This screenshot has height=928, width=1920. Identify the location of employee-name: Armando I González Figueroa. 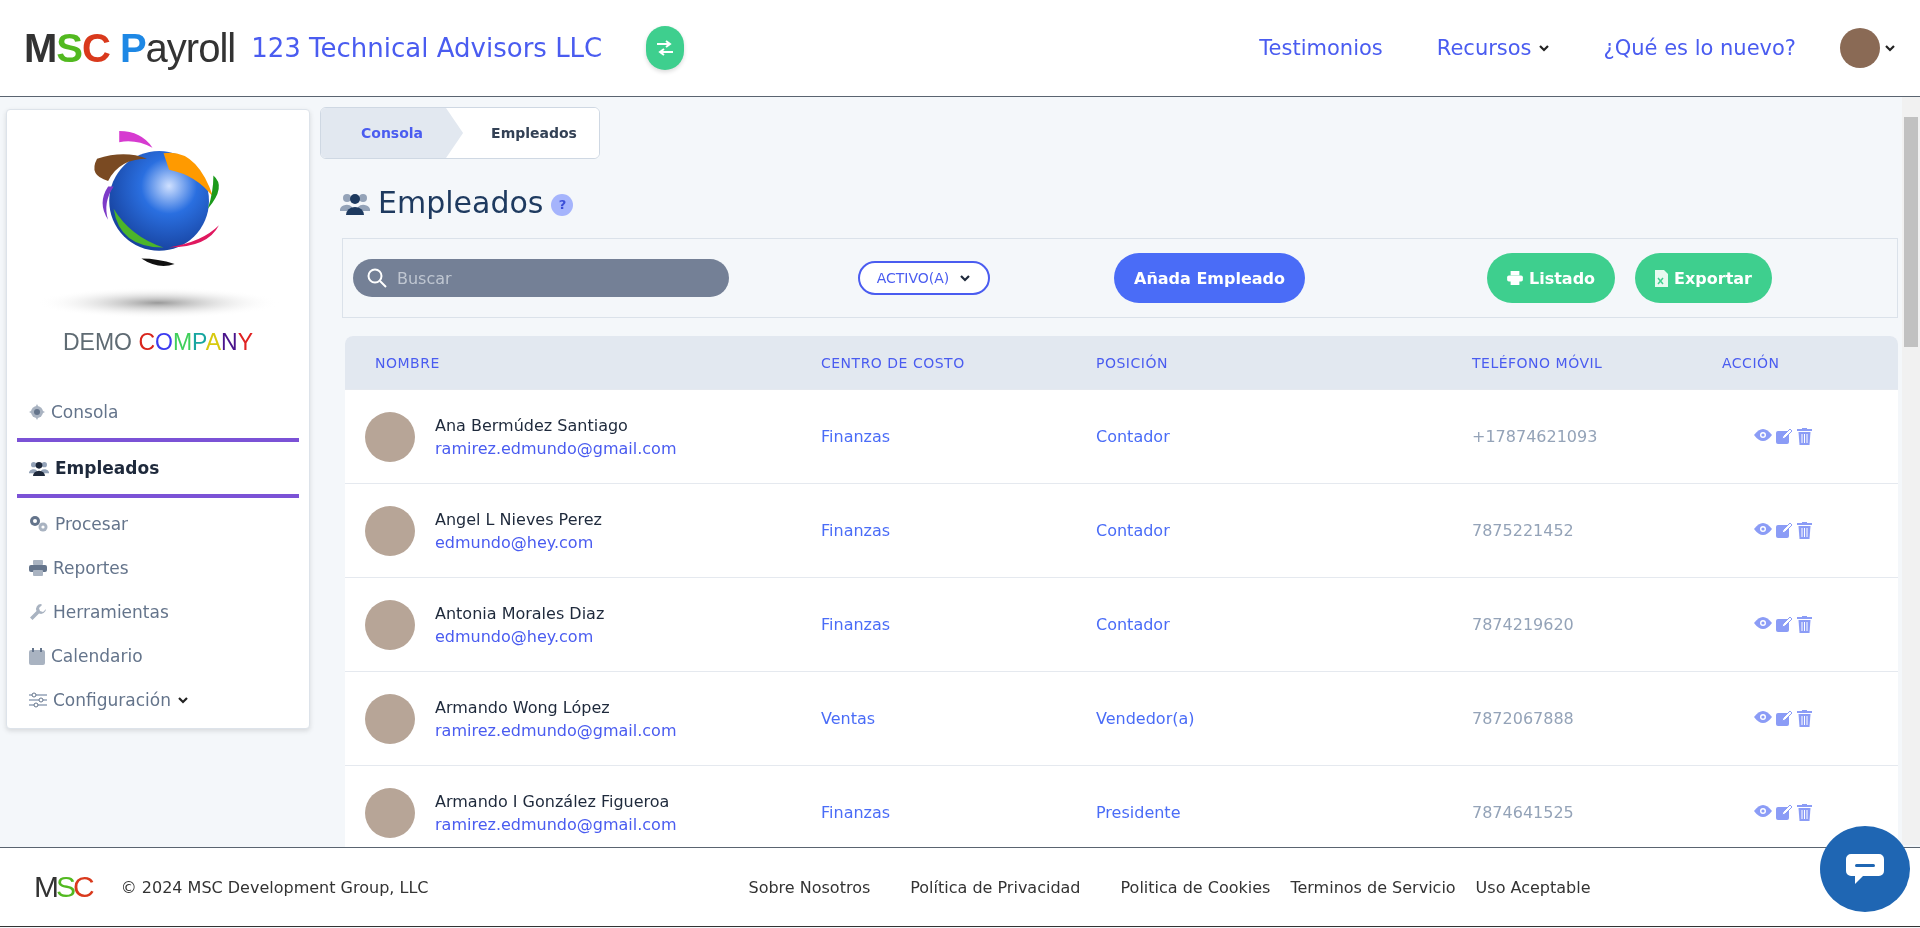
(553, 801).